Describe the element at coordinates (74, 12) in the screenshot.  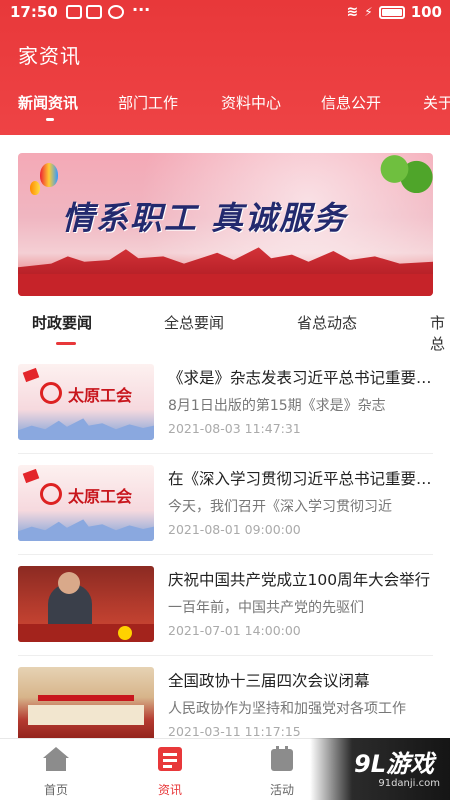
I see `notification-icon` at that location.